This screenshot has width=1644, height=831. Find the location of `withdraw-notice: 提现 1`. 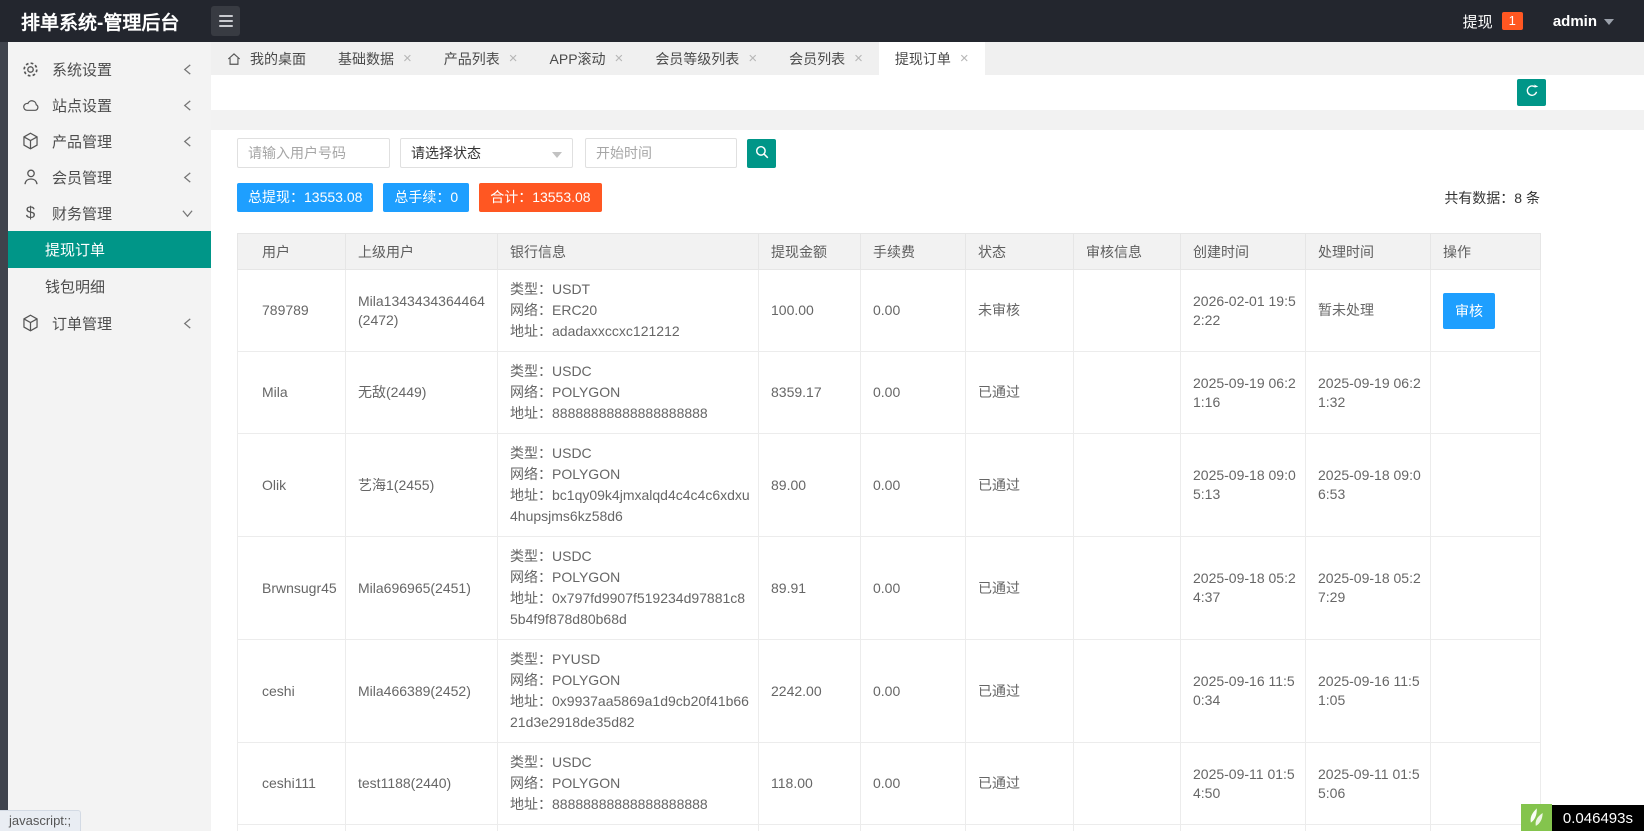

withdraw-notice: 提现 1 is located at coordinates (1493, 21).